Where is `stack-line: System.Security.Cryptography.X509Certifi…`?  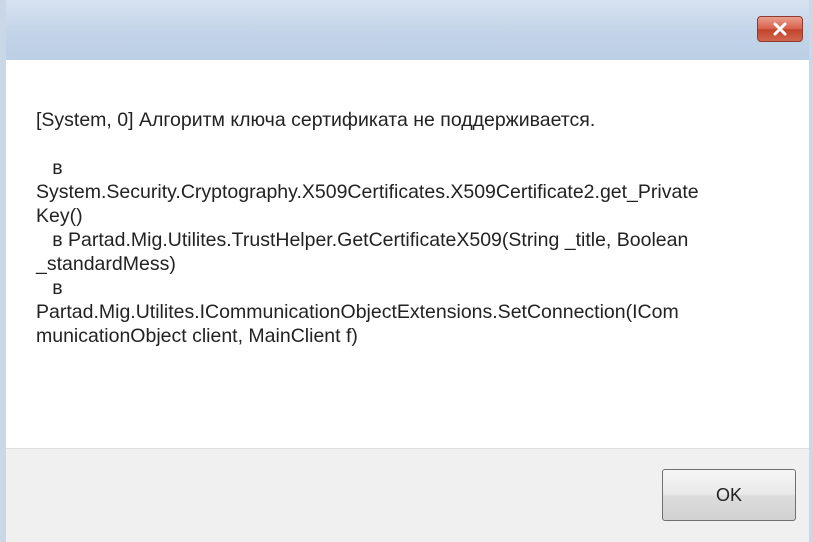
stack-line: System.Security.Cryptography.X509Certifi… is located at coordinates (367, 192).